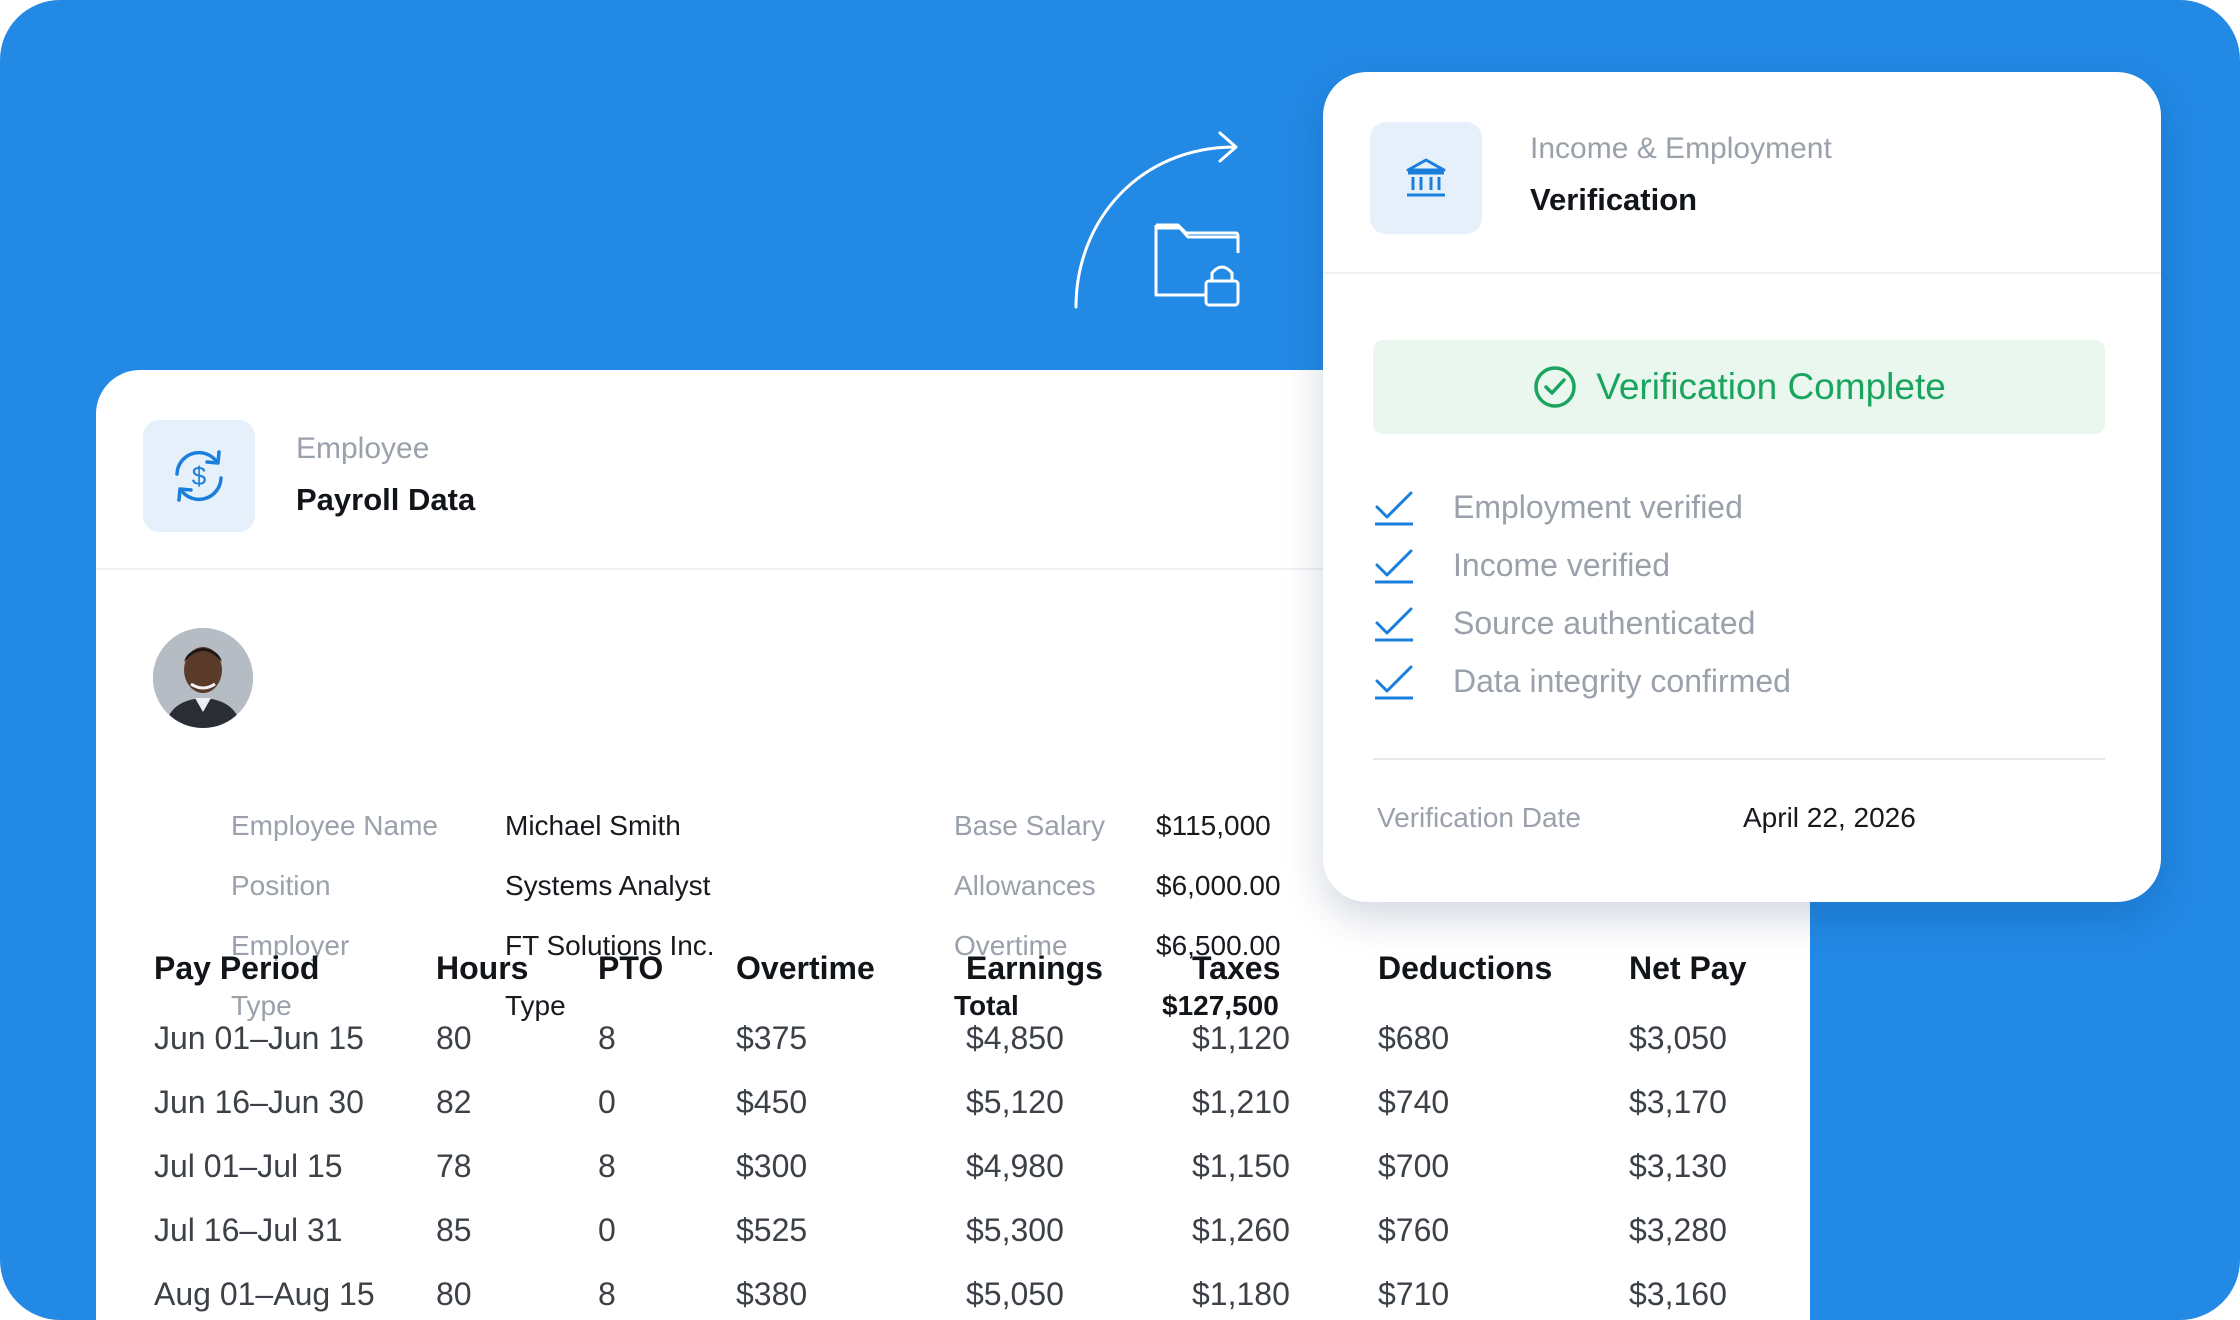 Image resolution: width=2240 pixels, height=1320 pixels. I want to click on table-cell: 82, so click(454, 1102).